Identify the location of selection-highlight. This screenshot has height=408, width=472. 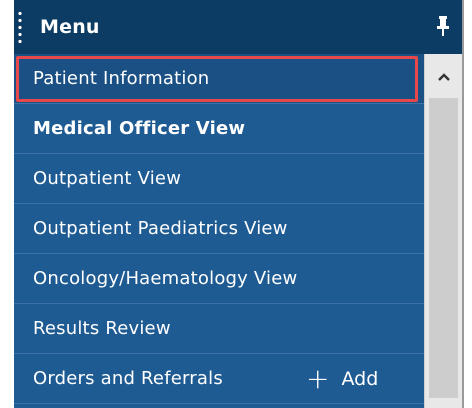
(217, 79).